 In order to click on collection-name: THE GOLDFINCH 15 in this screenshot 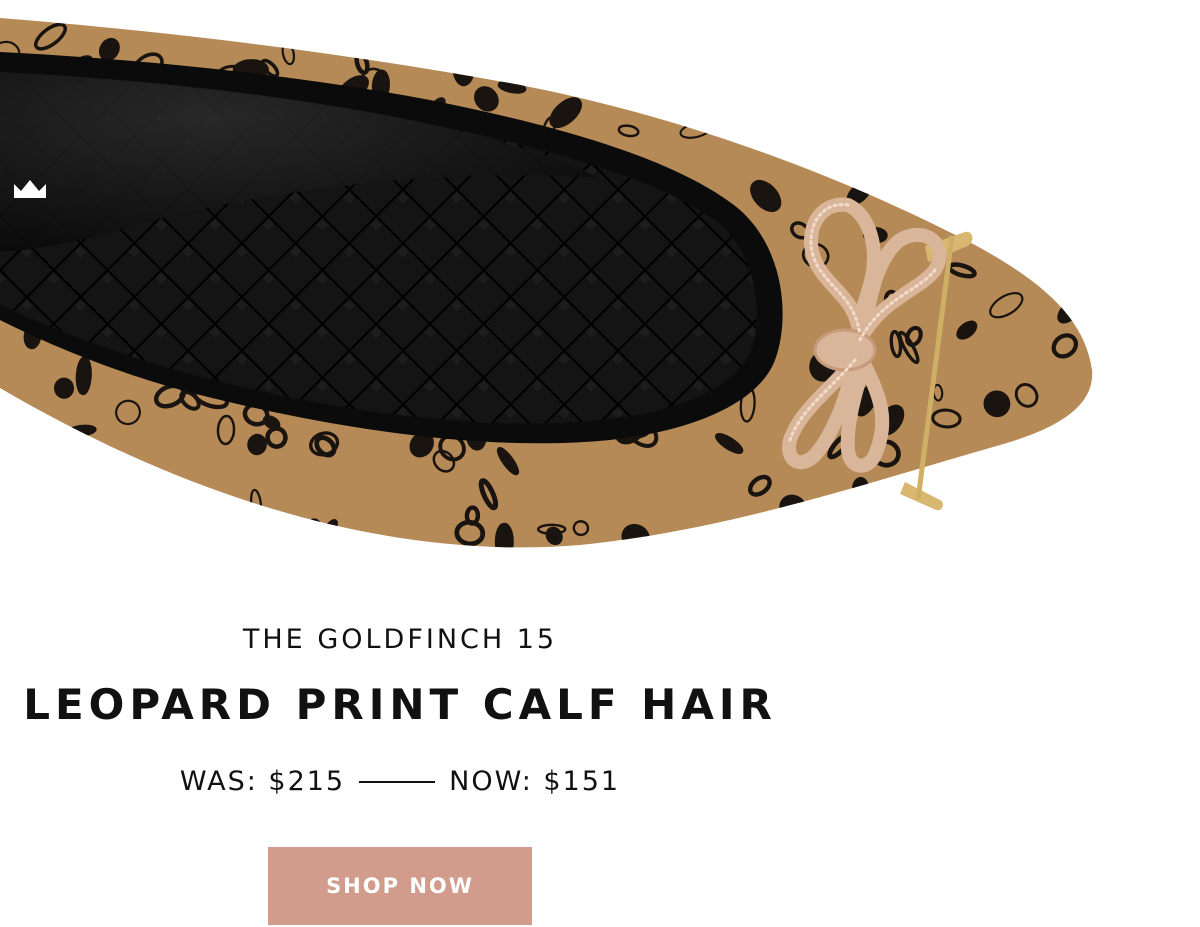, I will do `click(400, 639)`.